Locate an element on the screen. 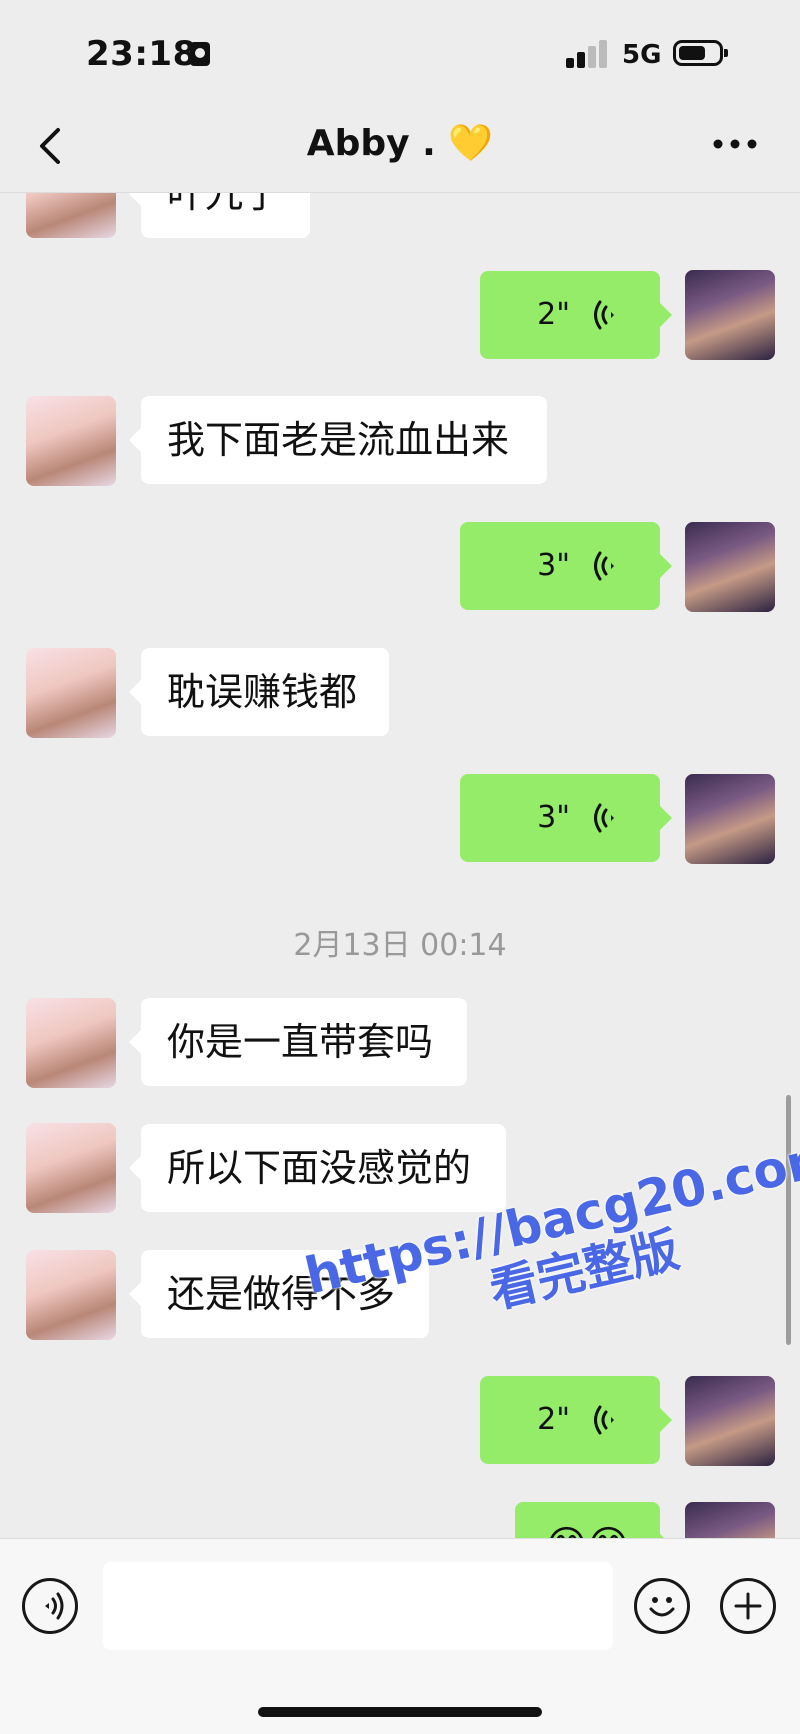  chat-header: Abby . 💛 is located at coordinates (400, 146).